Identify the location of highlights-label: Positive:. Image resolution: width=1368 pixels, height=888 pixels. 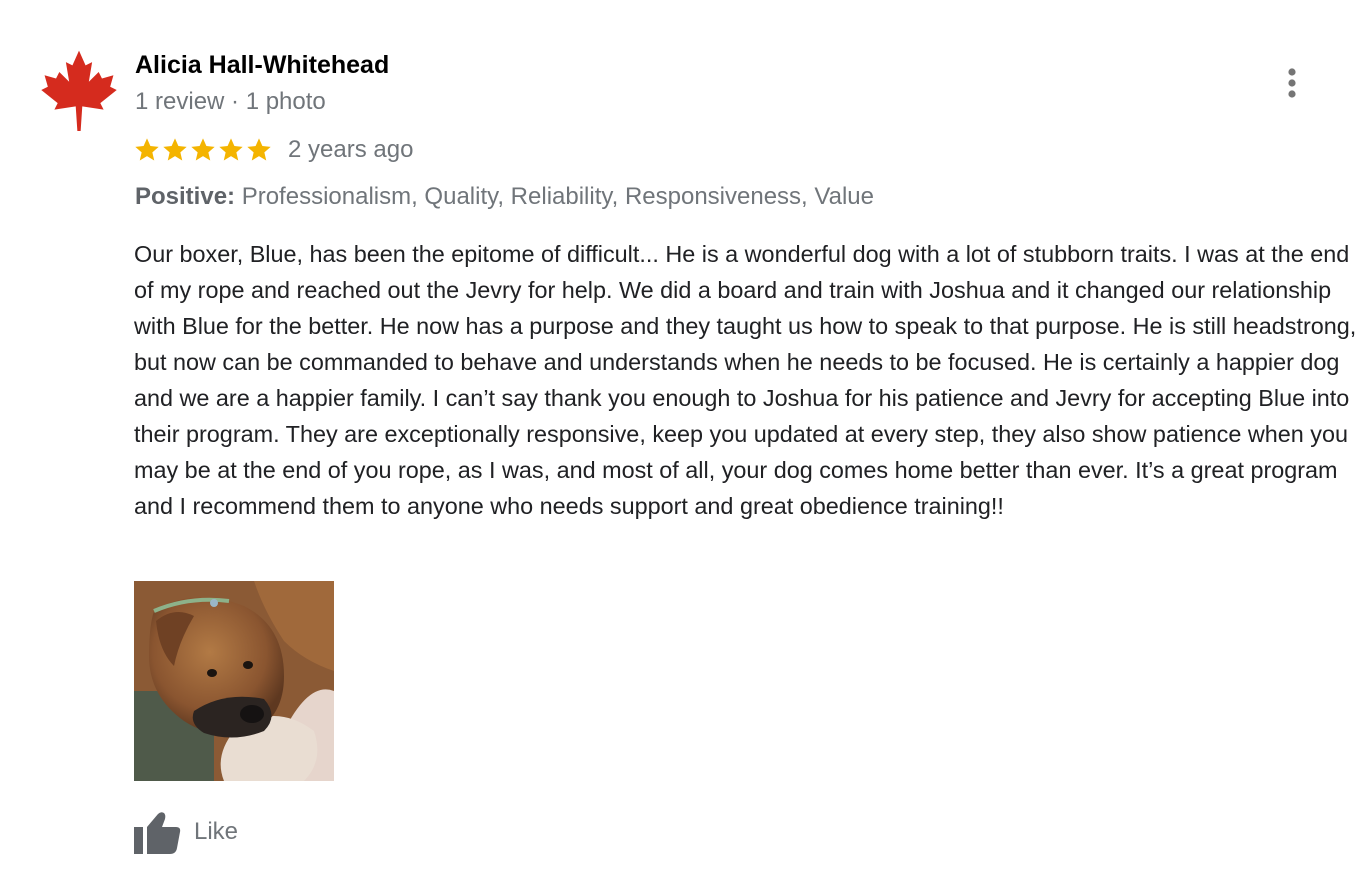
(185, 196).